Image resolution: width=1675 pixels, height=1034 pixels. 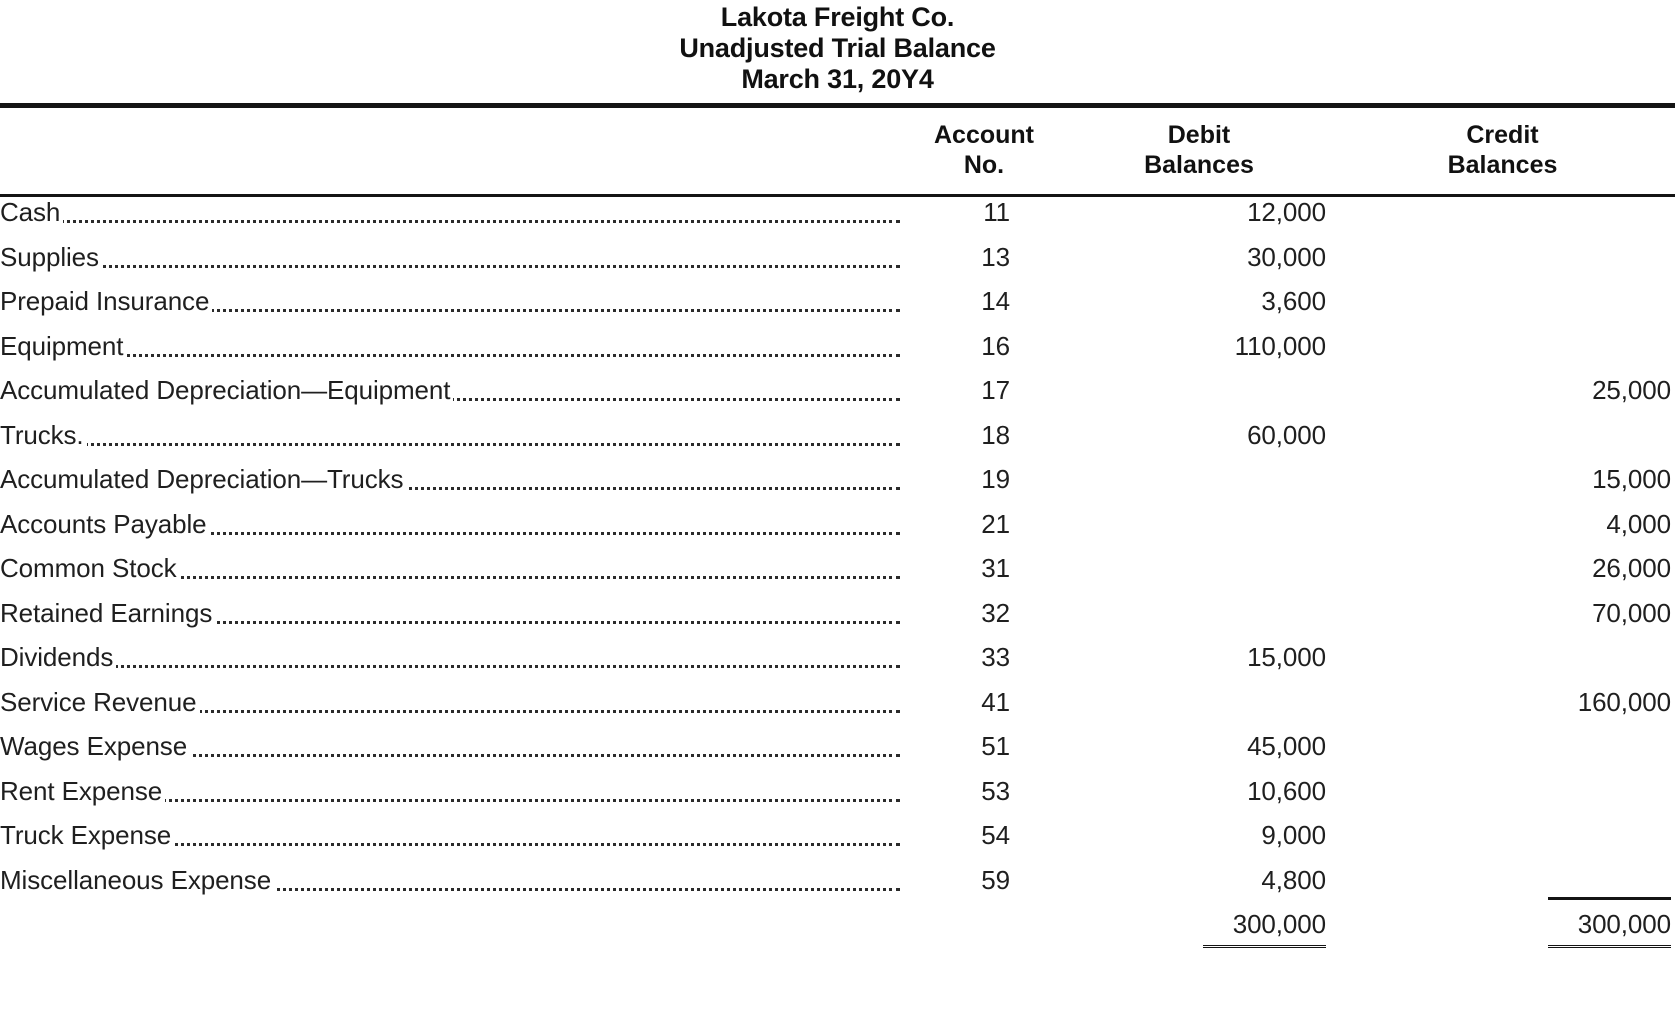 What do you see at coordinates (837, 753) in the screenshot?
I see `table-row: Wages Expense 51 45,000` at bounding box center [837, 753].